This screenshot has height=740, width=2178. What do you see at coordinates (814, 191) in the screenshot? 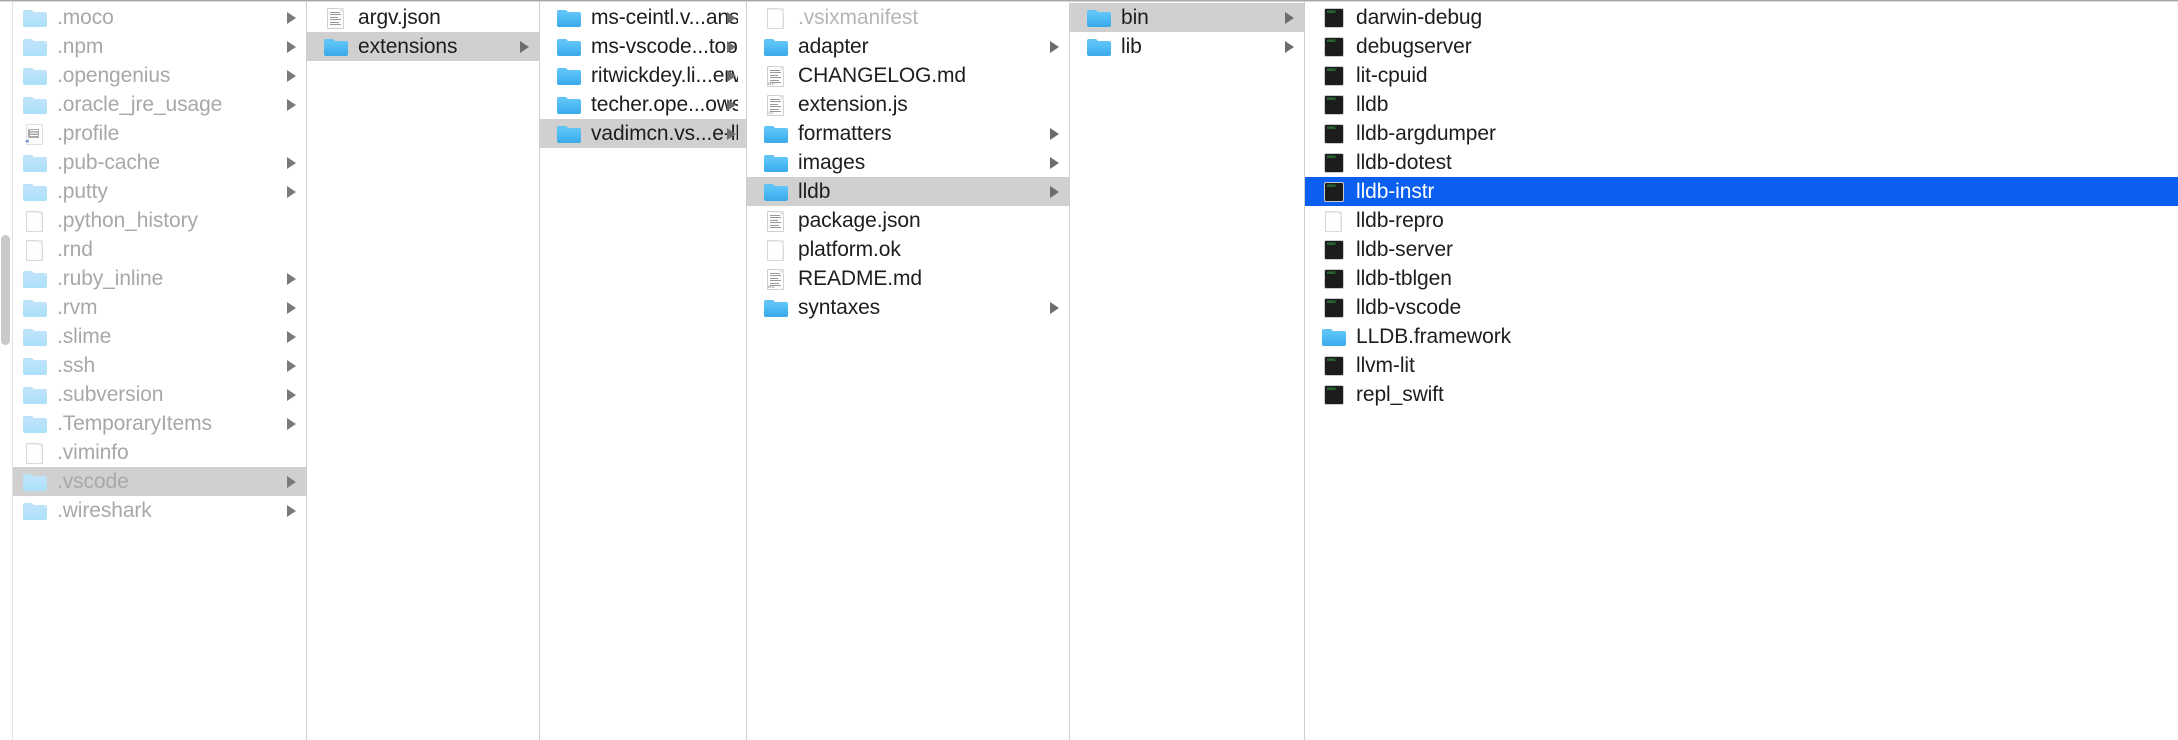
I see `file-name-label: lldb` at bounding box center [814, 191].